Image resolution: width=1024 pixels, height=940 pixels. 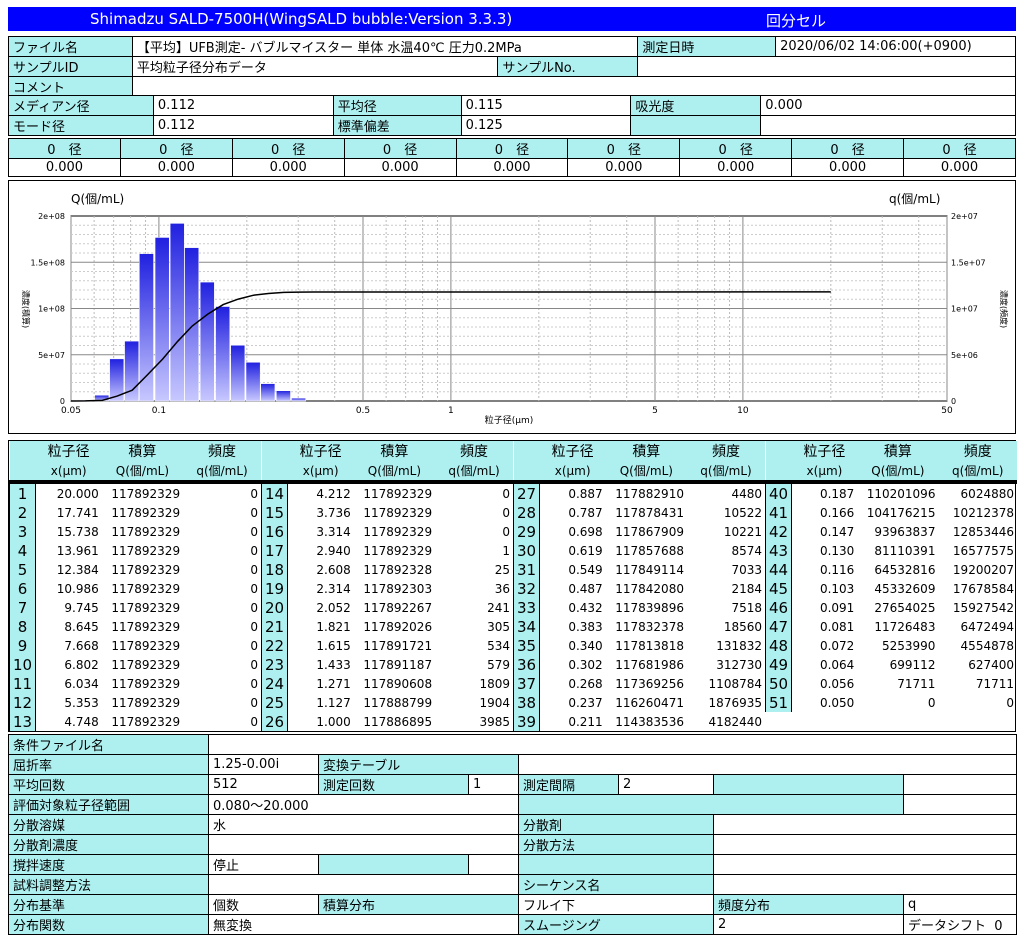 What do you see at coordinates (320, 451) in the screenshot?
I see `column-header: 粒子径` at bounding box center [320, 451].